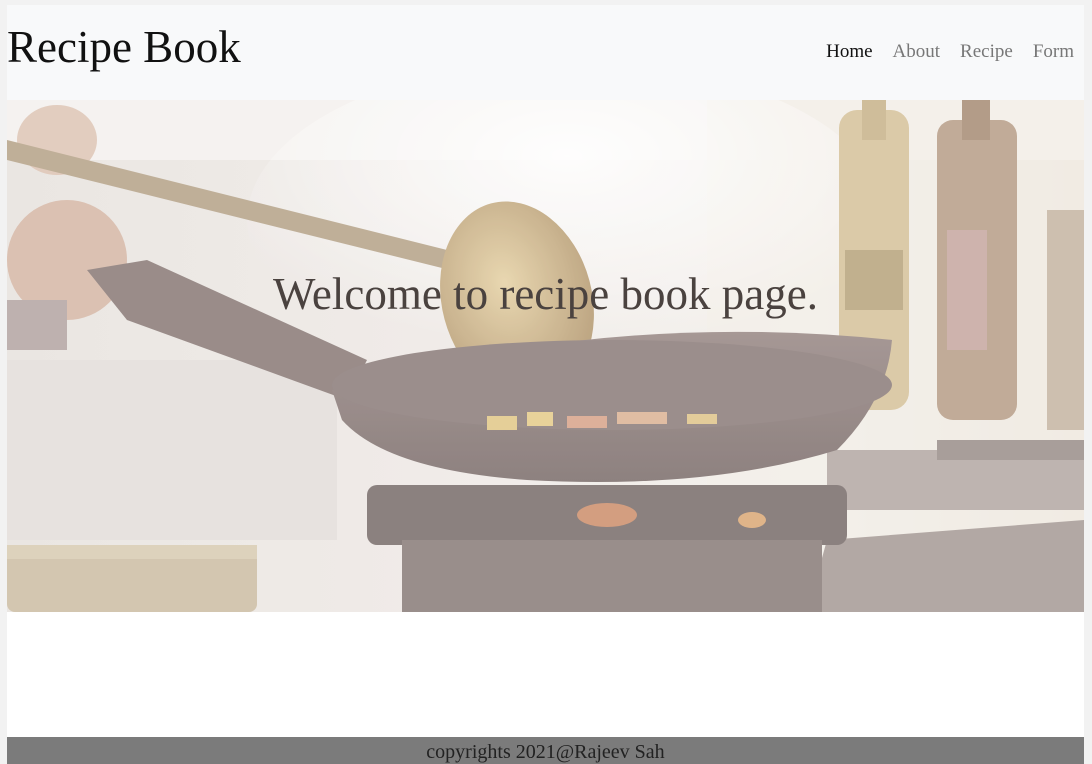 This screenshot has height=764, width=1092. I want to click on nav-form-link: Form, so click(1053, 52).